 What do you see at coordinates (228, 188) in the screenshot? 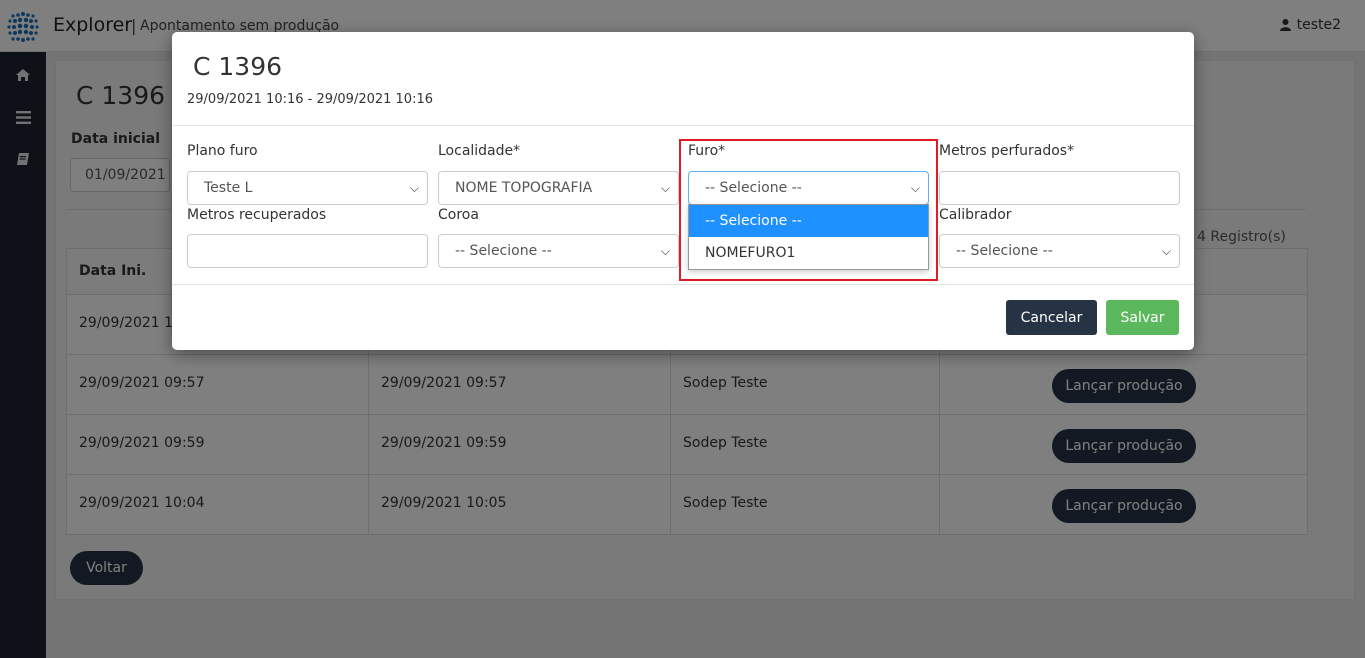
I see `plano-furo-value: Teste L` at bounding box center [228, 188].